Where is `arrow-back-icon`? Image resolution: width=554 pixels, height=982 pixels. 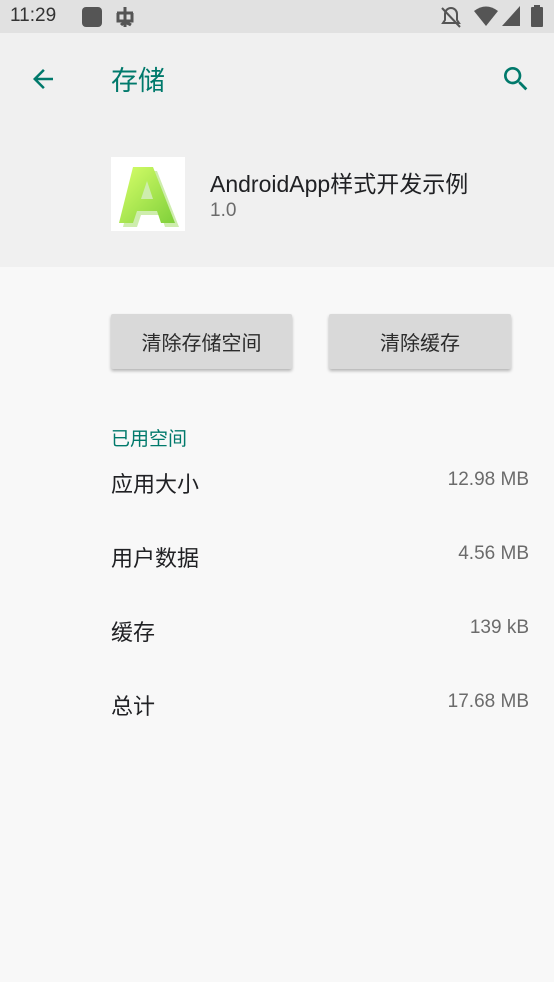
arrow-back-icon is located at coordinates (43, 79).